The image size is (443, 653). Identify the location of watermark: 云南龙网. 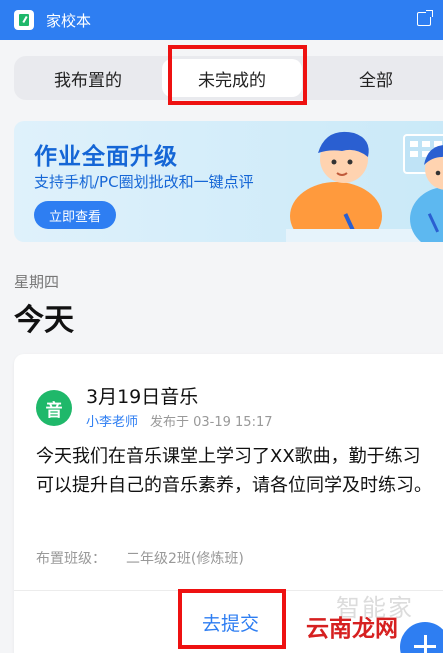
(352, 629).